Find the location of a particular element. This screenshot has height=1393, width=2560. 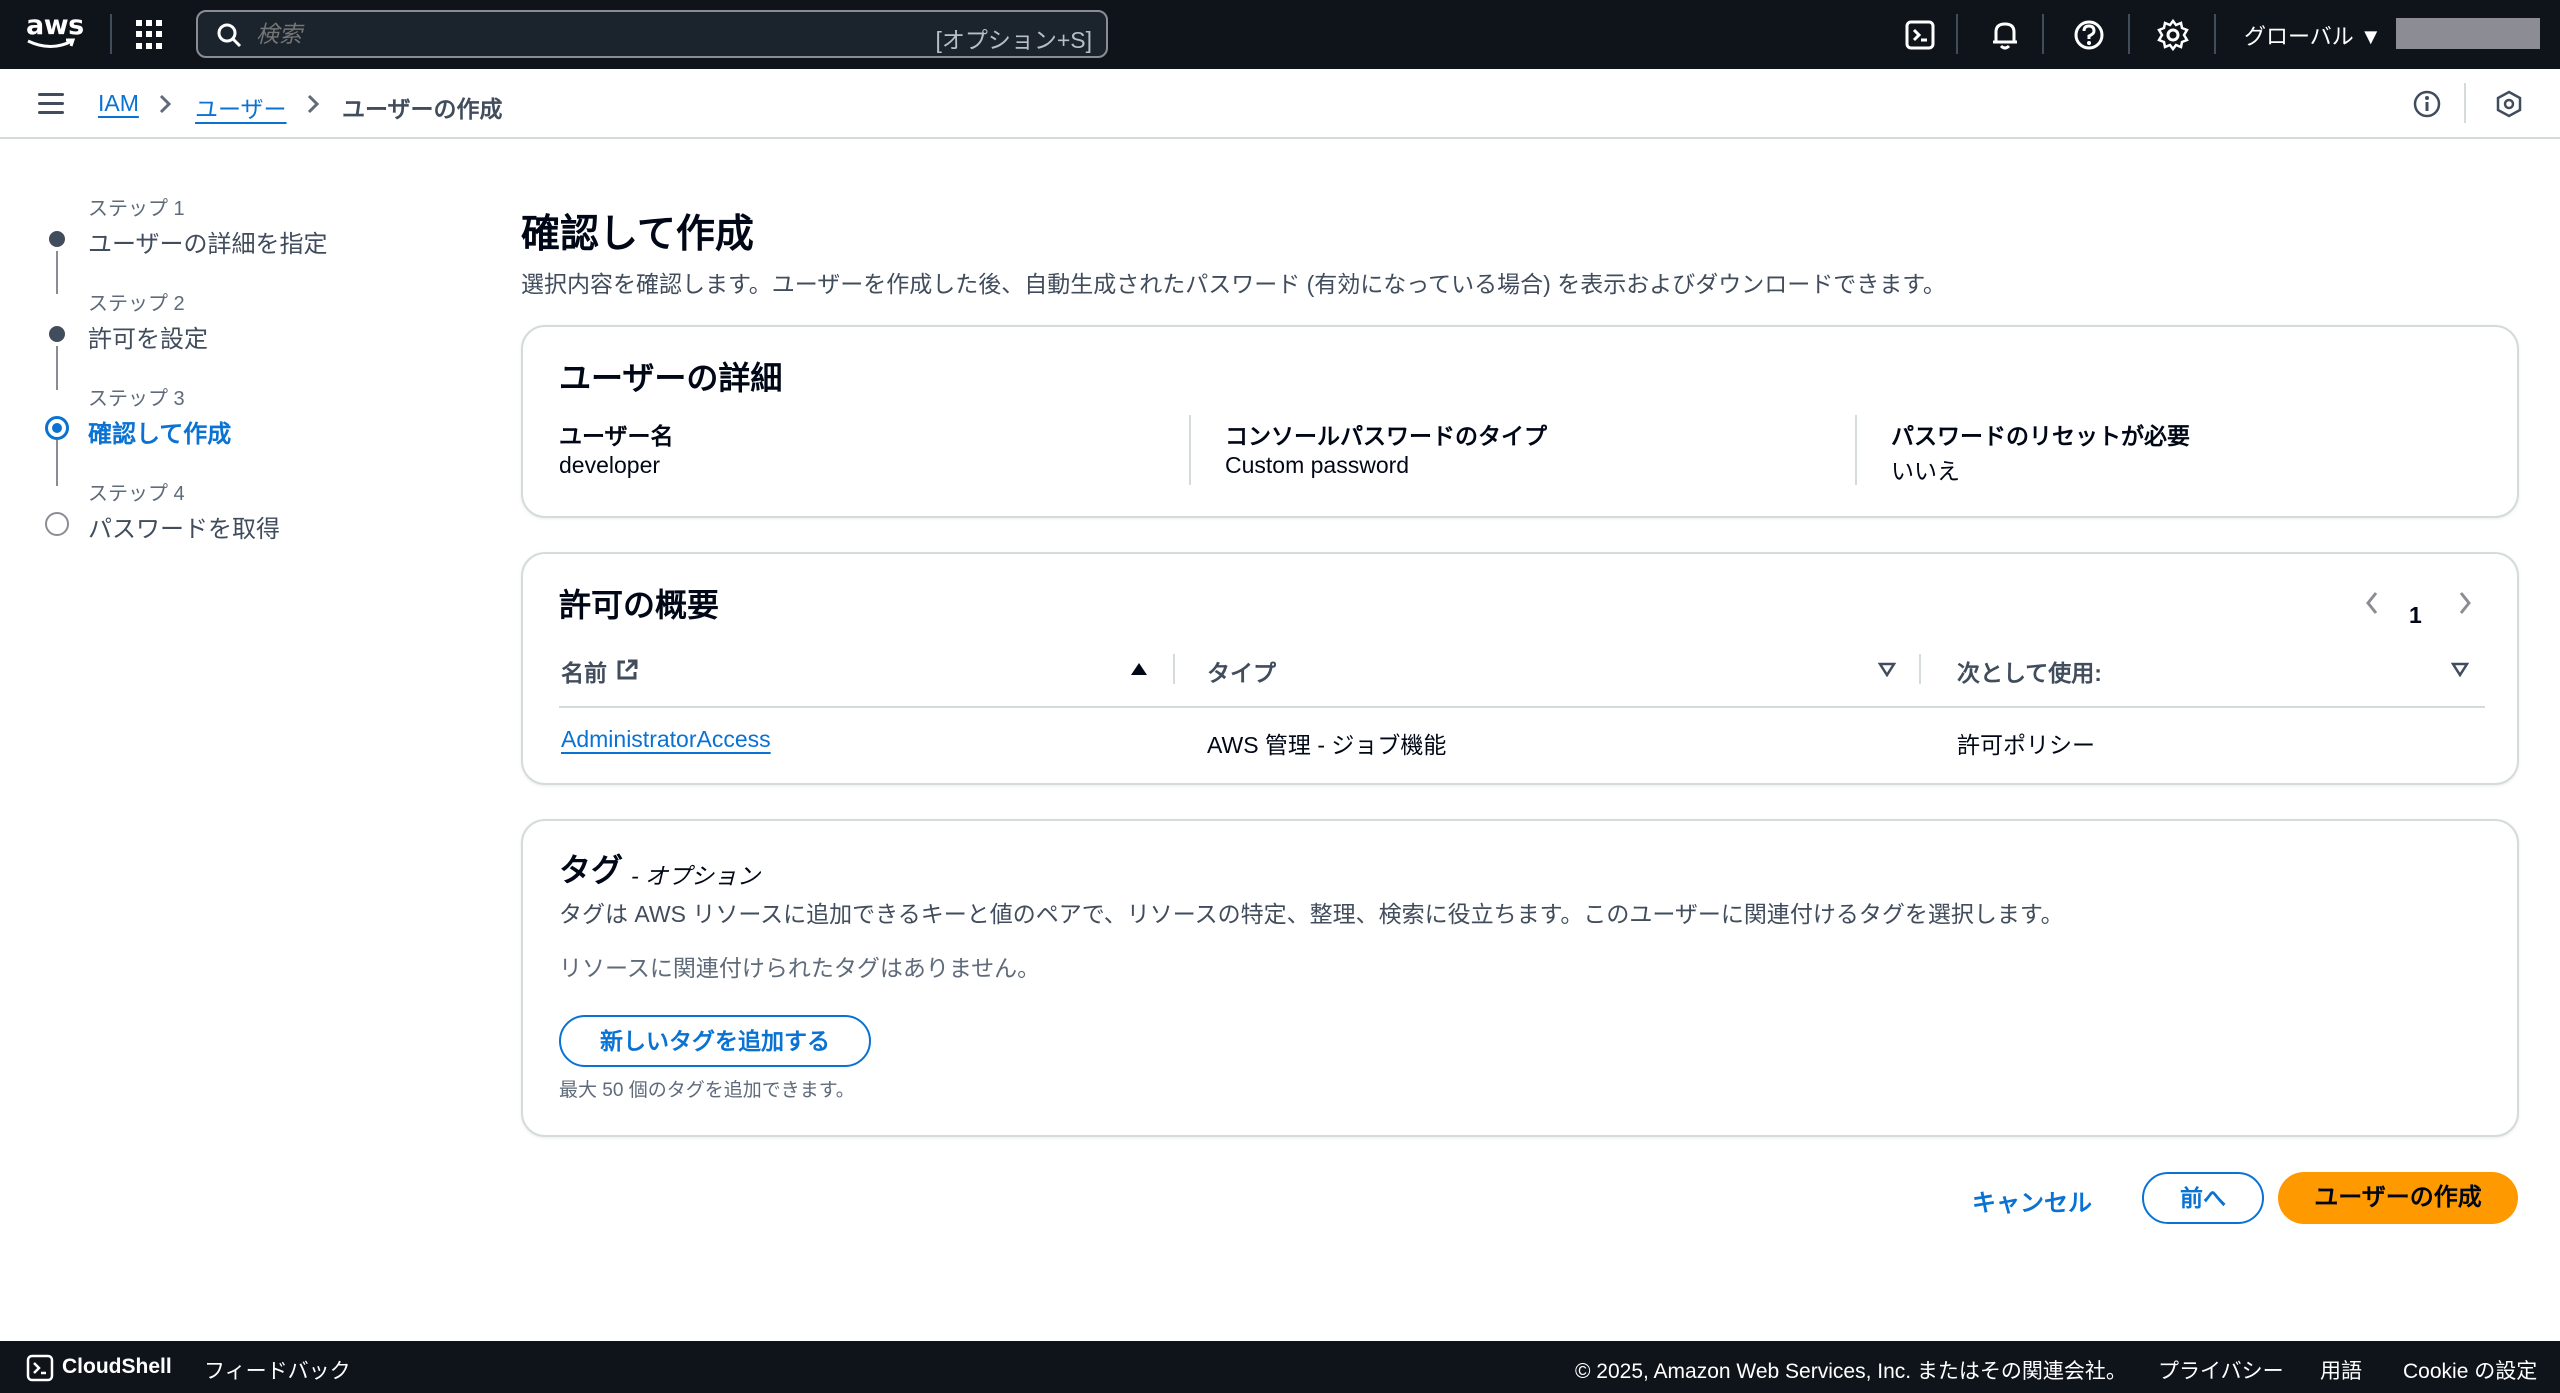

region-selector: グローバル ▼ is located at coordinates (2313, 35).